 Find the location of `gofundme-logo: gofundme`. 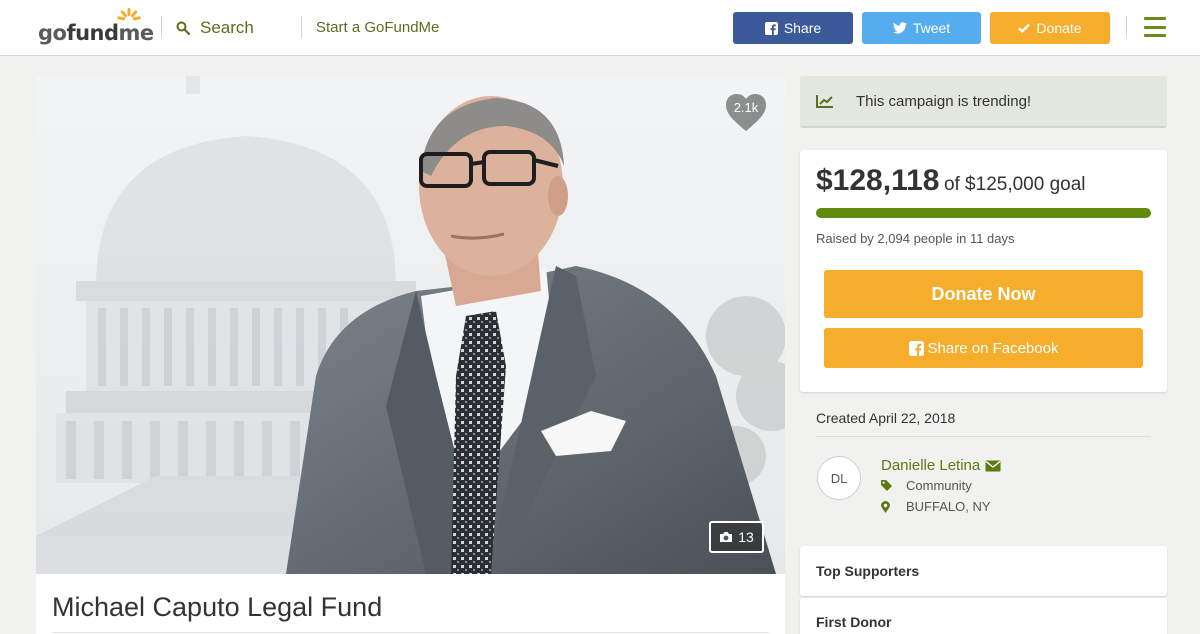

gofundme-logo: gofundme is located at coordinates (96, 28).